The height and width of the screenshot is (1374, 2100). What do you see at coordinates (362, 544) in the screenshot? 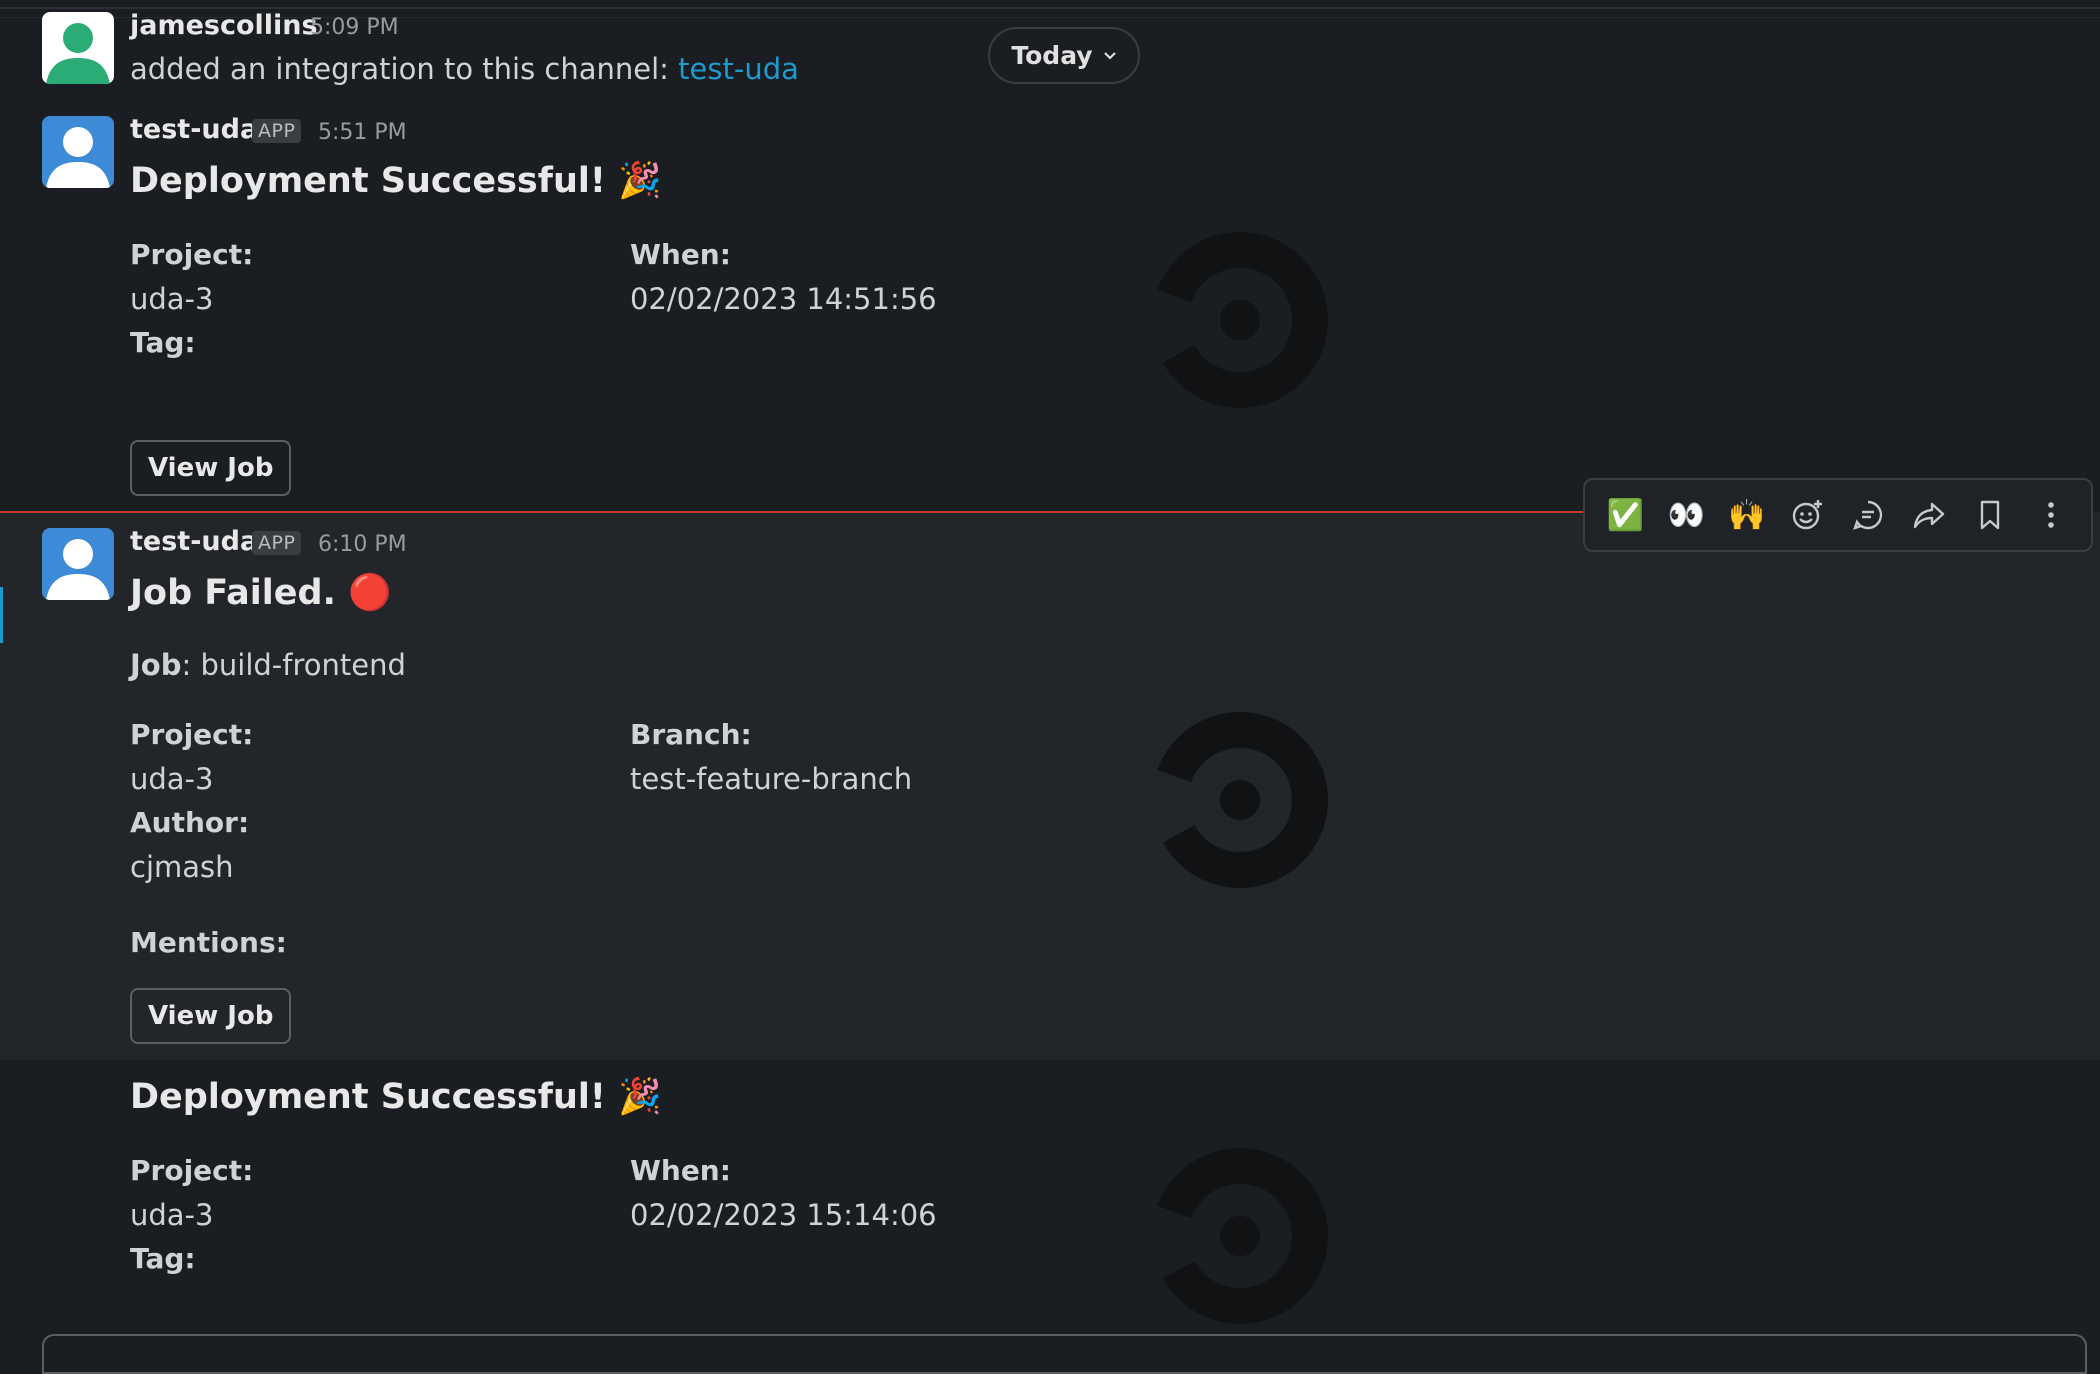
I see `message-timestamp: 6:10 PM` at bounding box center [362, 544].